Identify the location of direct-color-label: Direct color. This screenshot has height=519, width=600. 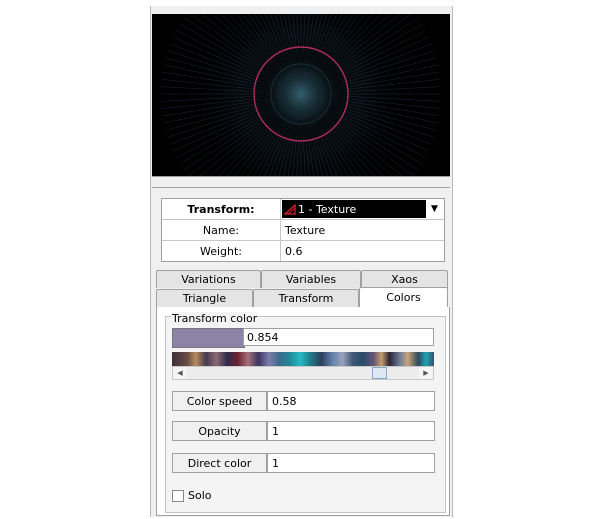
(219, 463).